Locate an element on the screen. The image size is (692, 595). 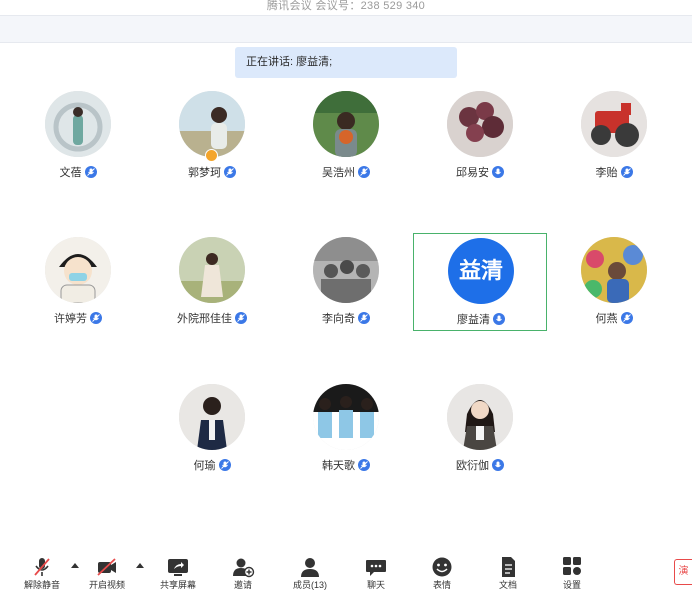
participant-name: 何瑜 is located at coordinates (204, 466).